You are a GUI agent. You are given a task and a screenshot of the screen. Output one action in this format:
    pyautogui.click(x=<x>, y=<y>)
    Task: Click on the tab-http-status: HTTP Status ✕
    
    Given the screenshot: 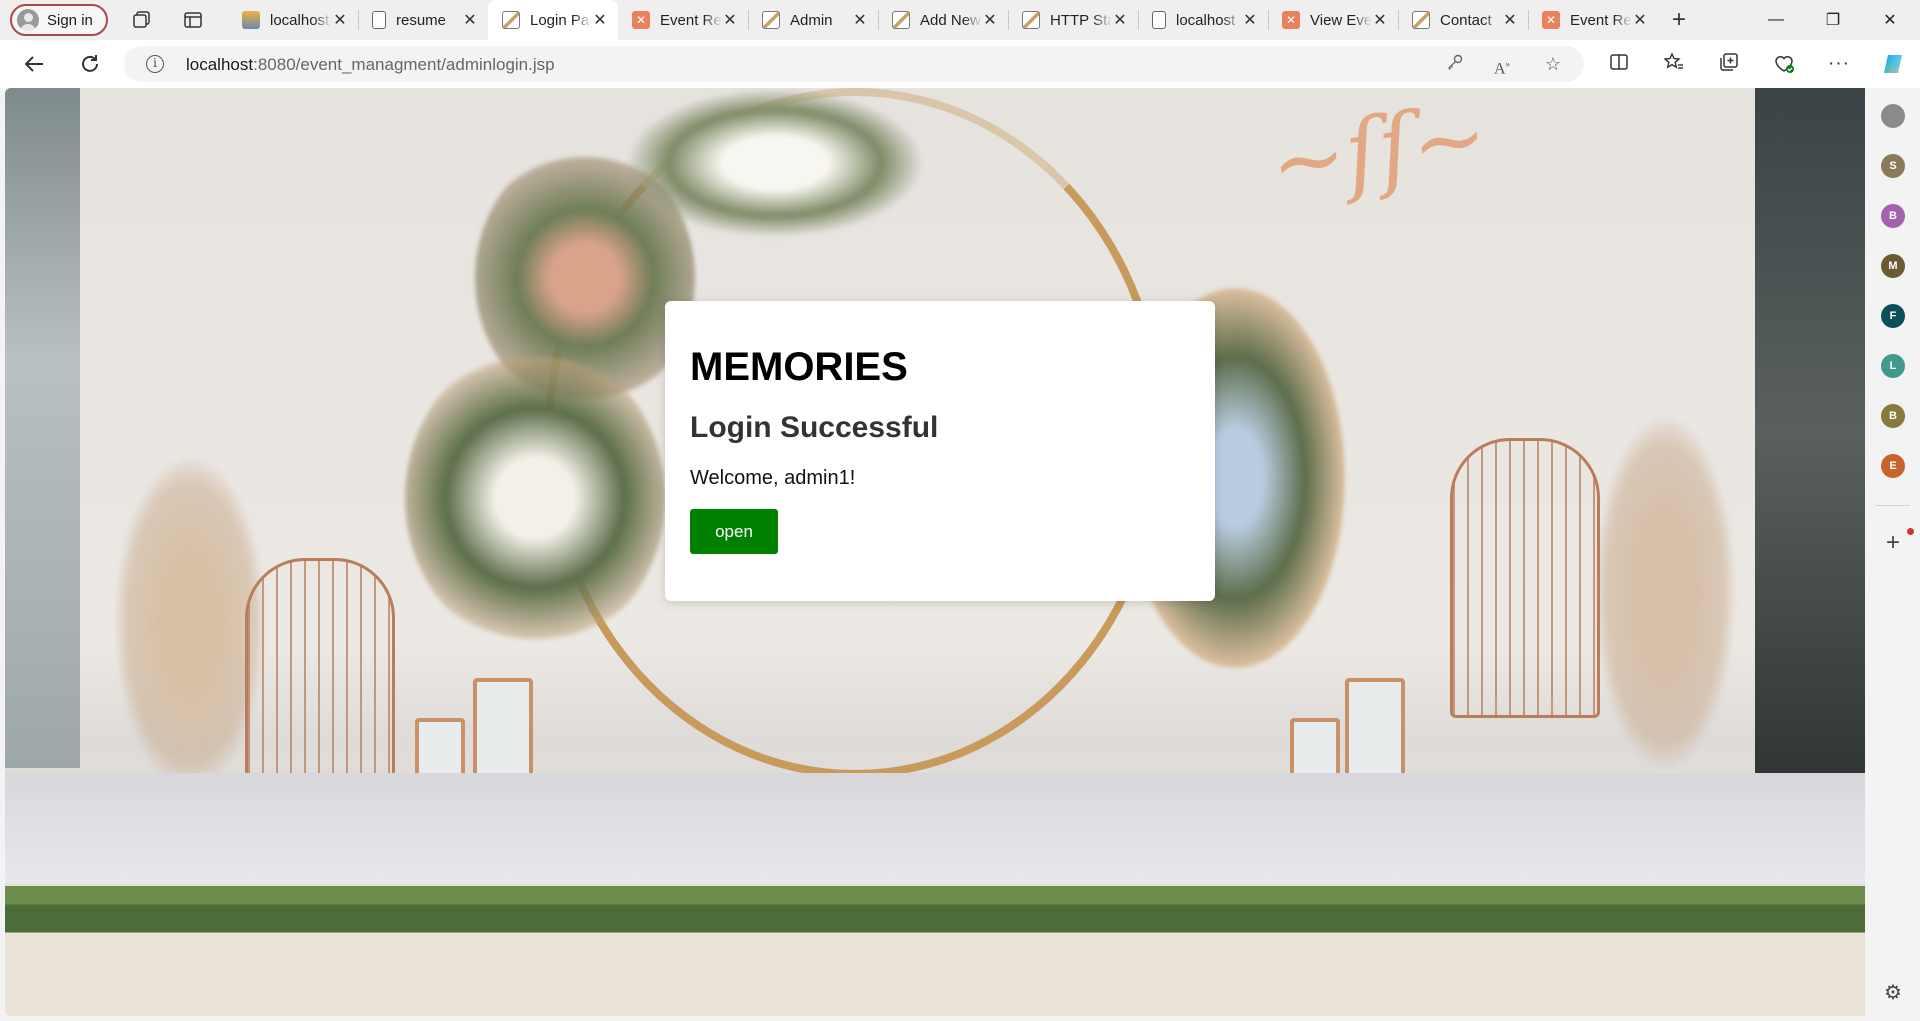 What is the action you would take?
    pyautogui.click(x=1073, y=20)
    